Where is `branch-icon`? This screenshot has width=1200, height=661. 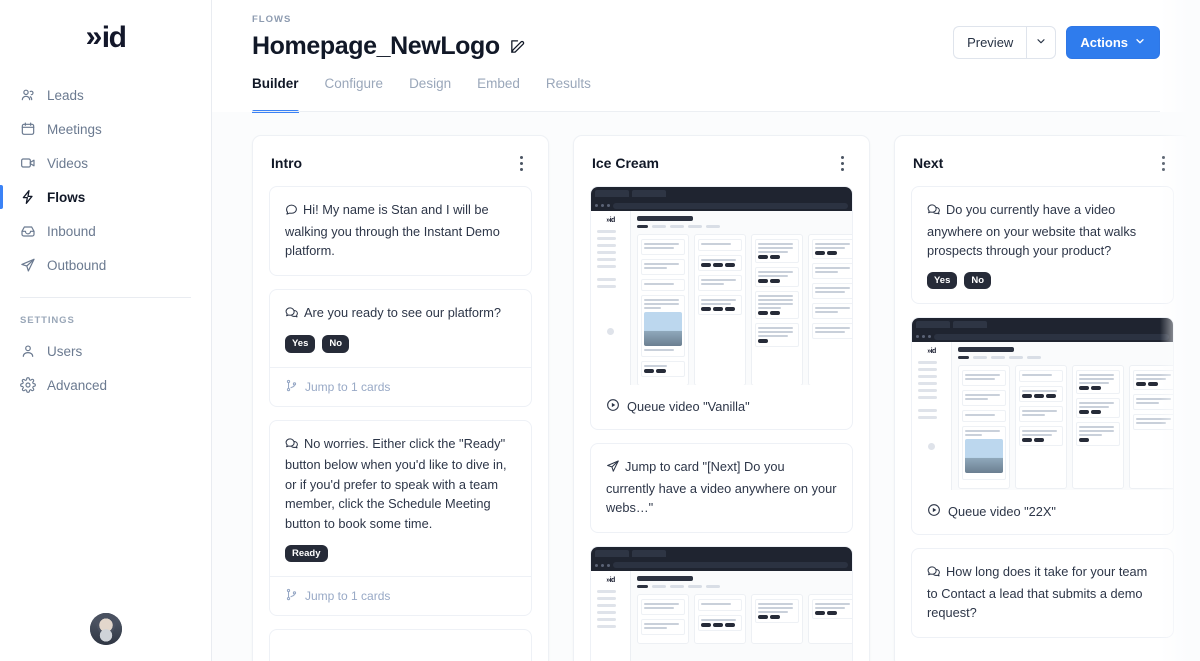
branch-icon is located at coordinates (291, 596).